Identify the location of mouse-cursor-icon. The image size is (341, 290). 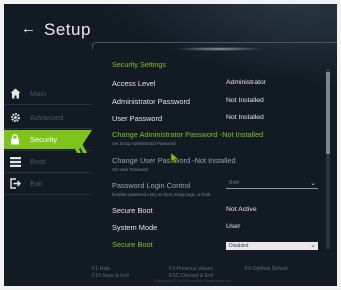
(175, 158).